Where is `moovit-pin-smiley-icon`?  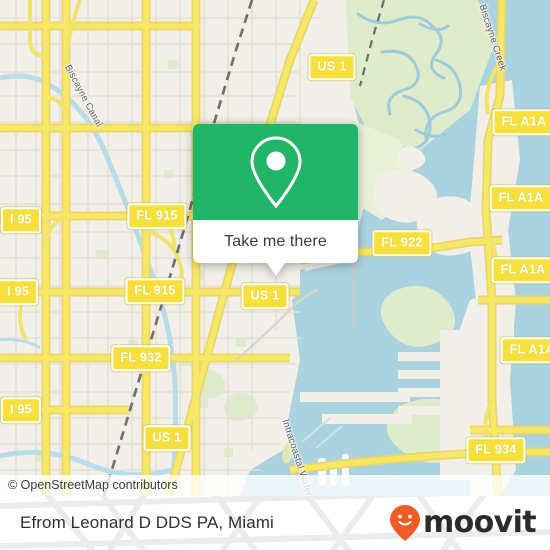
moovit-pin-smiley-icon is located at coordinates (404, 523).